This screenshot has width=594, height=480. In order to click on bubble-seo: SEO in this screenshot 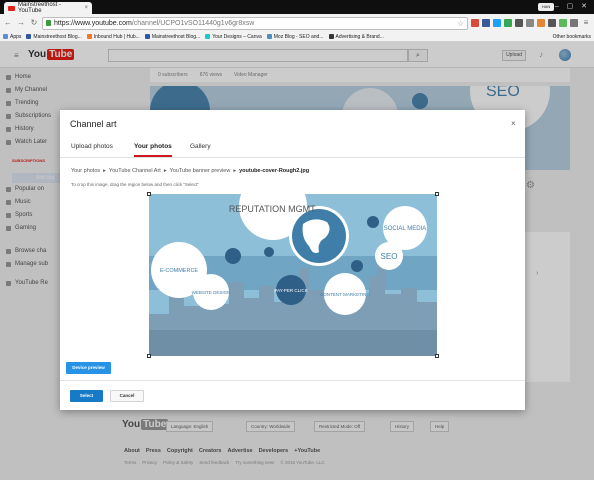, I will do `click(389, 256)`.